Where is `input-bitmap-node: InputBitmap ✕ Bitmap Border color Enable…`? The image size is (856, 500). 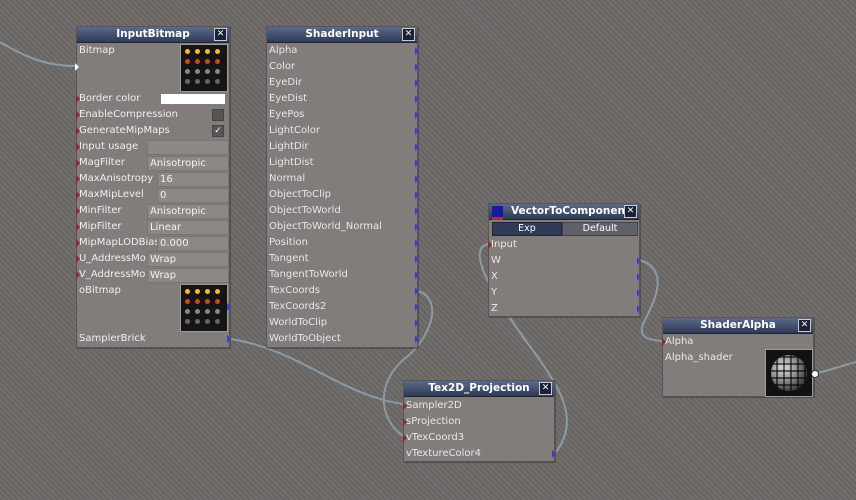 input-bitmap-node: InputBitmap ✕ Bitmap Border color Enable… is located at coordinates (153, 187).